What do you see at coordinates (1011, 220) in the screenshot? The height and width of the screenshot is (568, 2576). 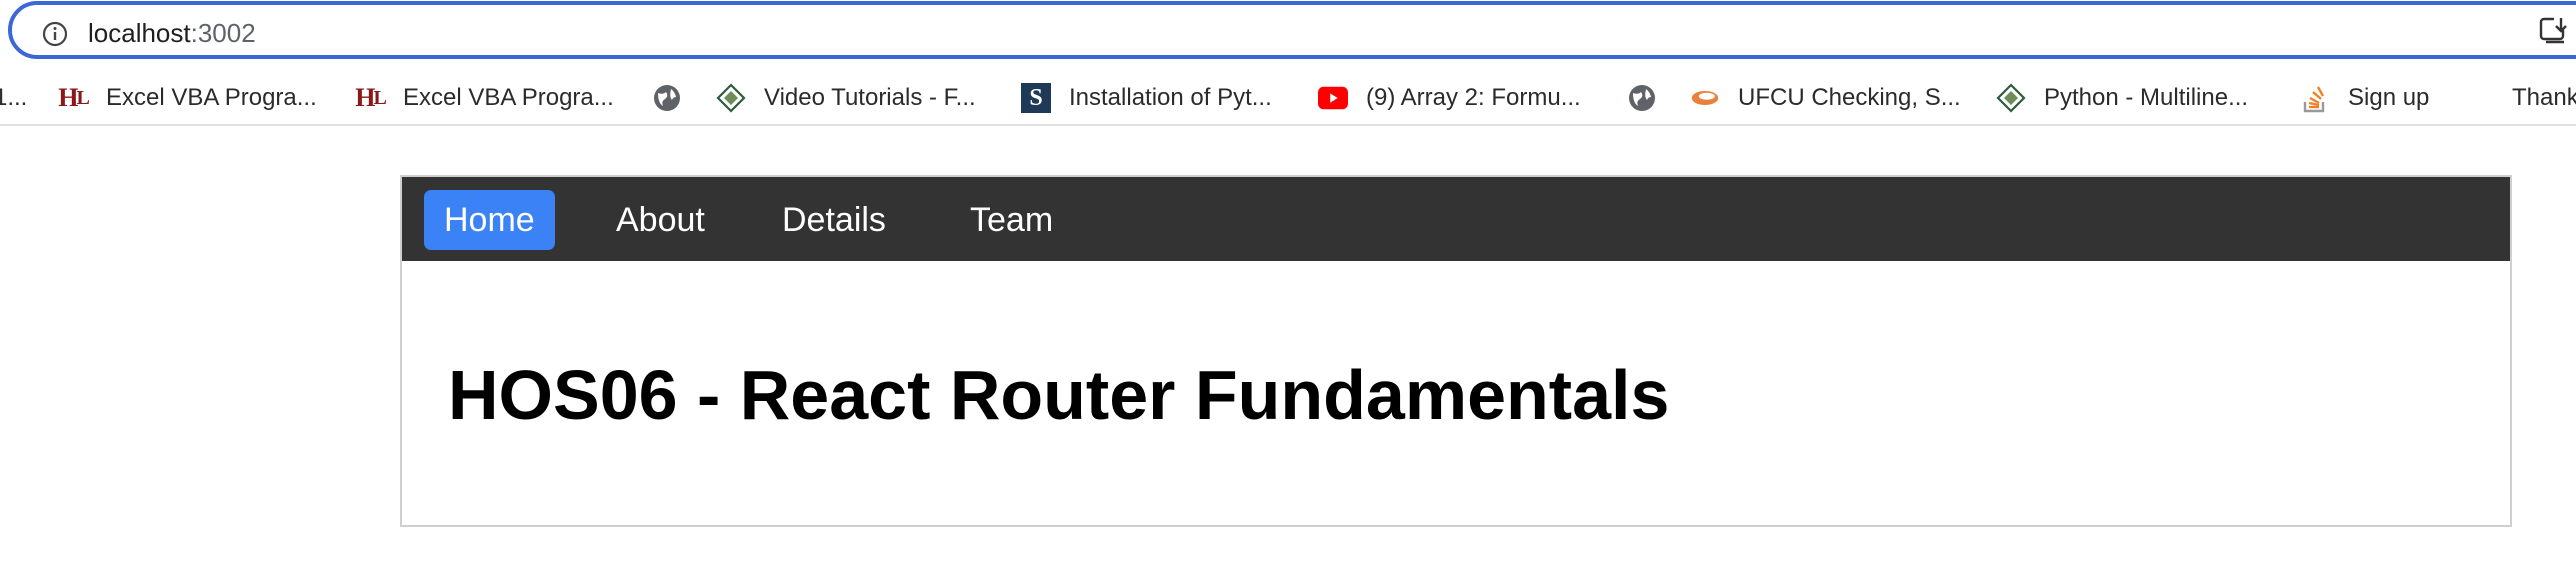 I see `nav-link-team: Team` at bounding box center [1011, 220].